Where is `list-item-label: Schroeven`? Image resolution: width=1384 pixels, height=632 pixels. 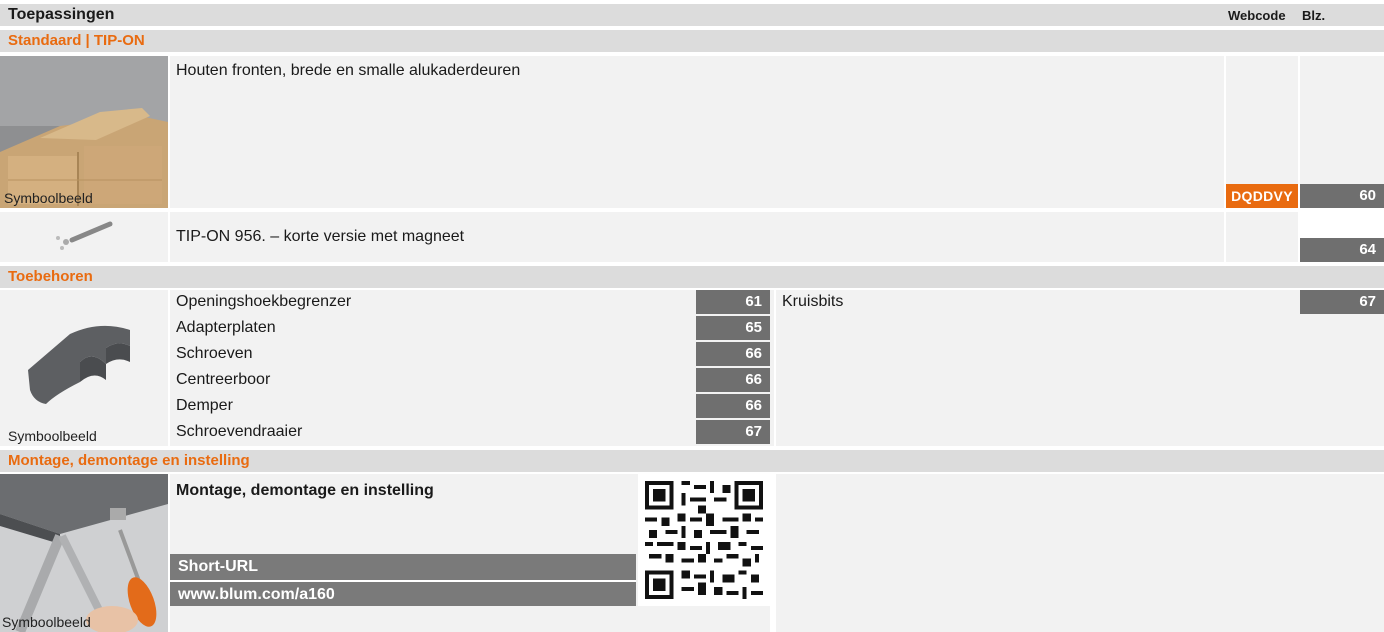 list-item-label: Schroeven is located at coordinates (214, 353).